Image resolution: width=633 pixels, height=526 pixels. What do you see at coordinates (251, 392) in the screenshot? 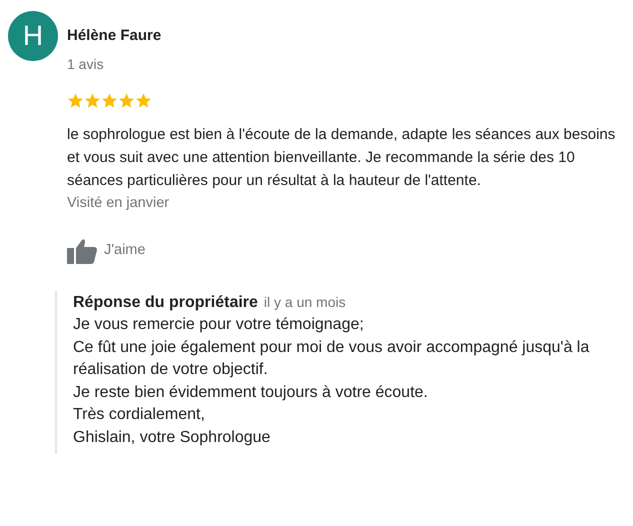
I see `response-line: Je reste bien évidemment toujours à votre écoute.` at bounding box center [251, 392].